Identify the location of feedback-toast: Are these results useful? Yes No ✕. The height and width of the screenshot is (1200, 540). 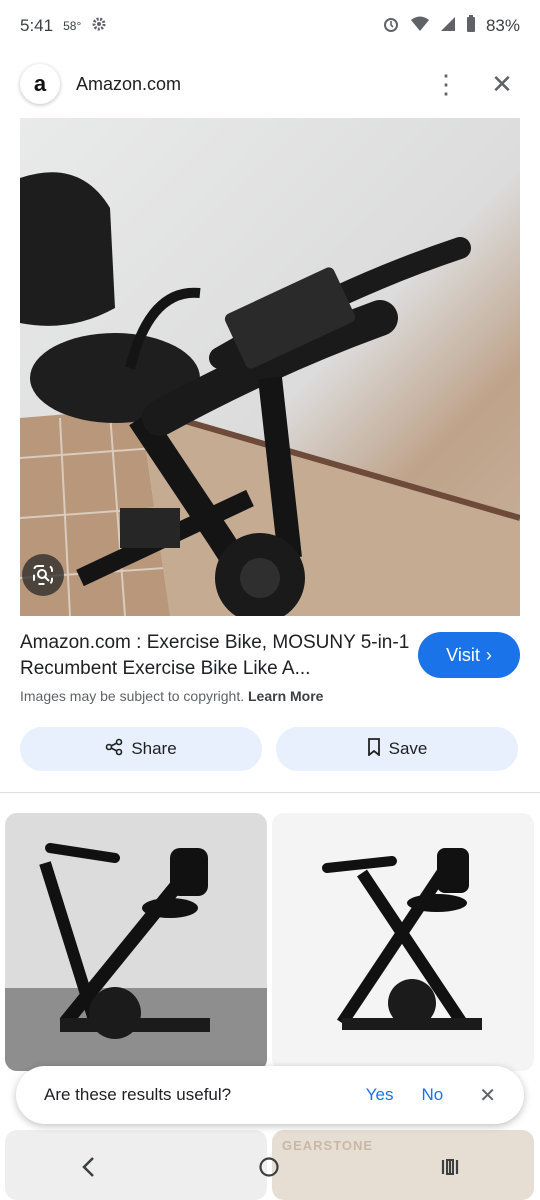
(270, 1095).